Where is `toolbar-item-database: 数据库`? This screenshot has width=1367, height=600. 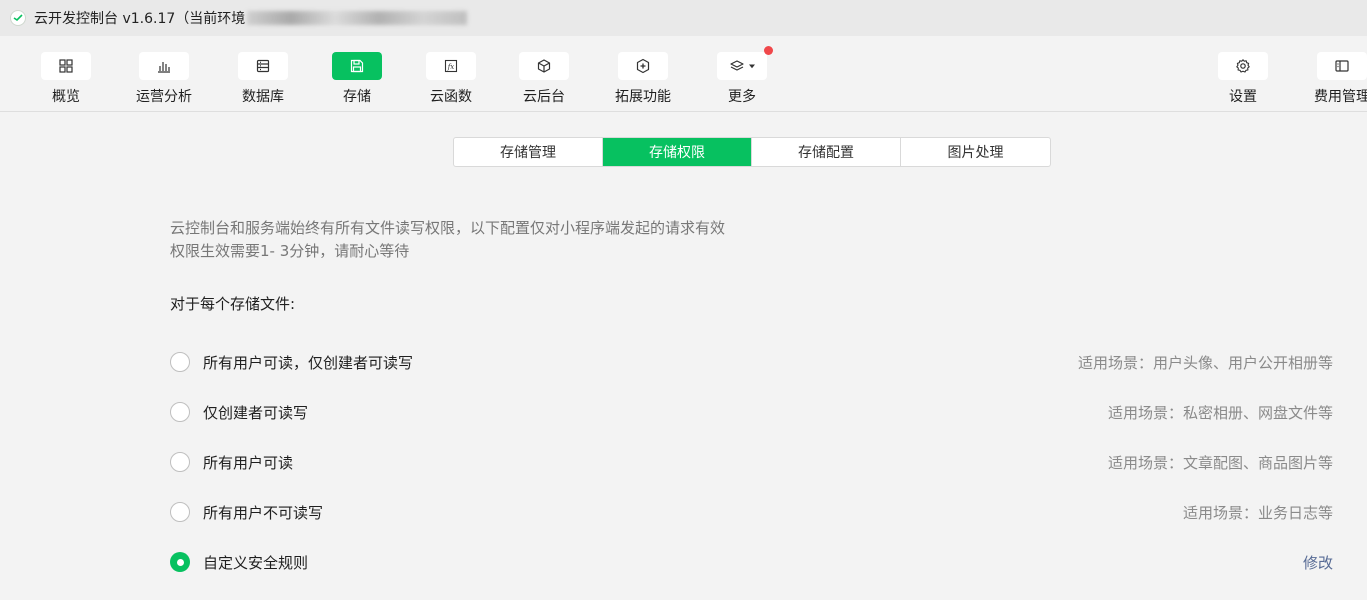
toolbar-item-database: 数据库 is located at coordinates (263, 79).